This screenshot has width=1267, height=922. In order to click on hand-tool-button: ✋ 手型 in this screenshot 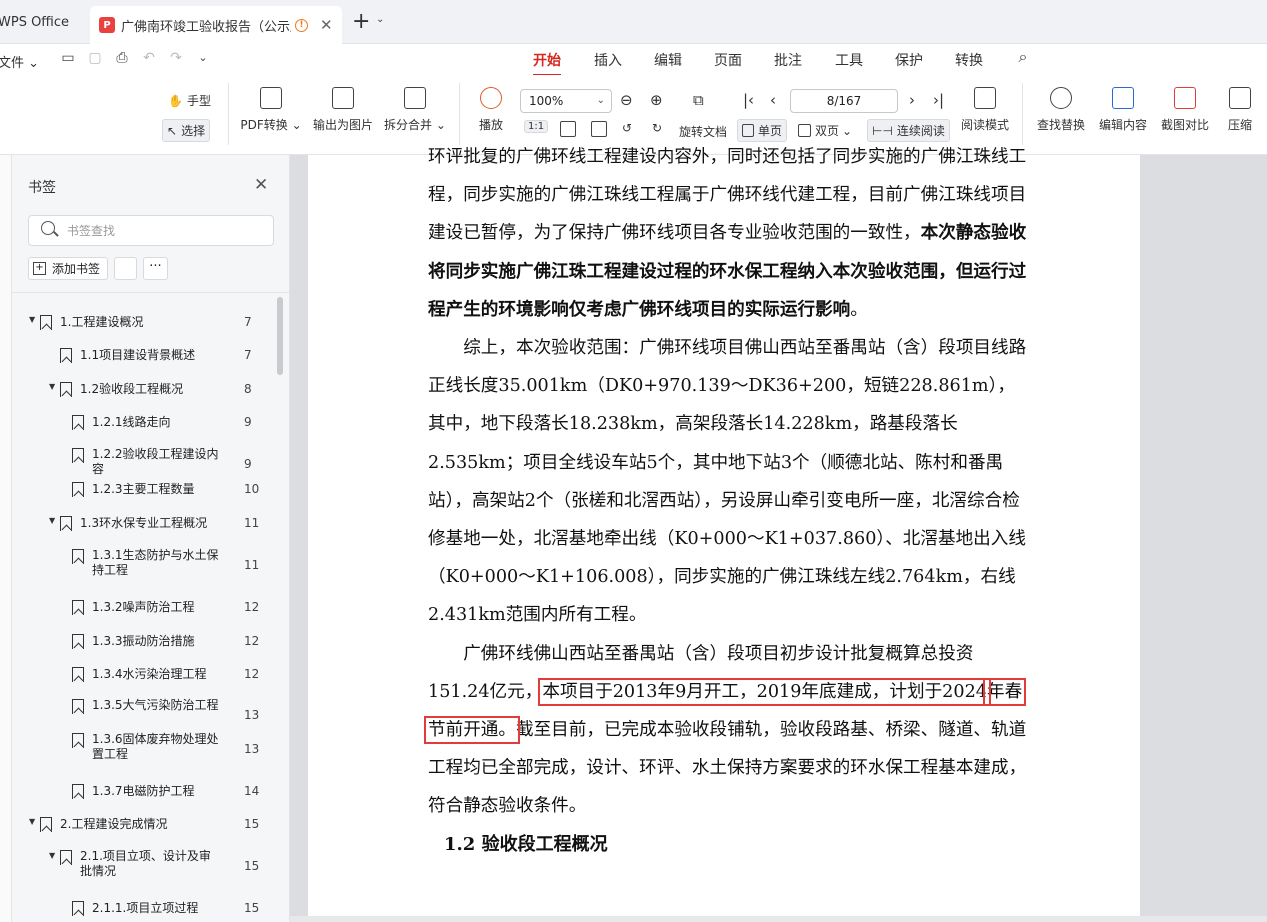, I will do `click(189, 100)`.